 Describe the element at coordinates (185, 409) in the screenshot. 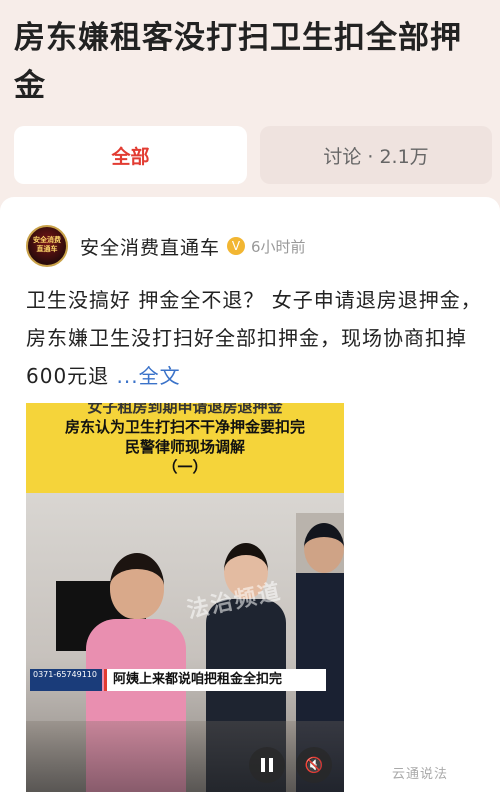

I see `banner-line: 女子租房到期申请退房退押金` at that location.